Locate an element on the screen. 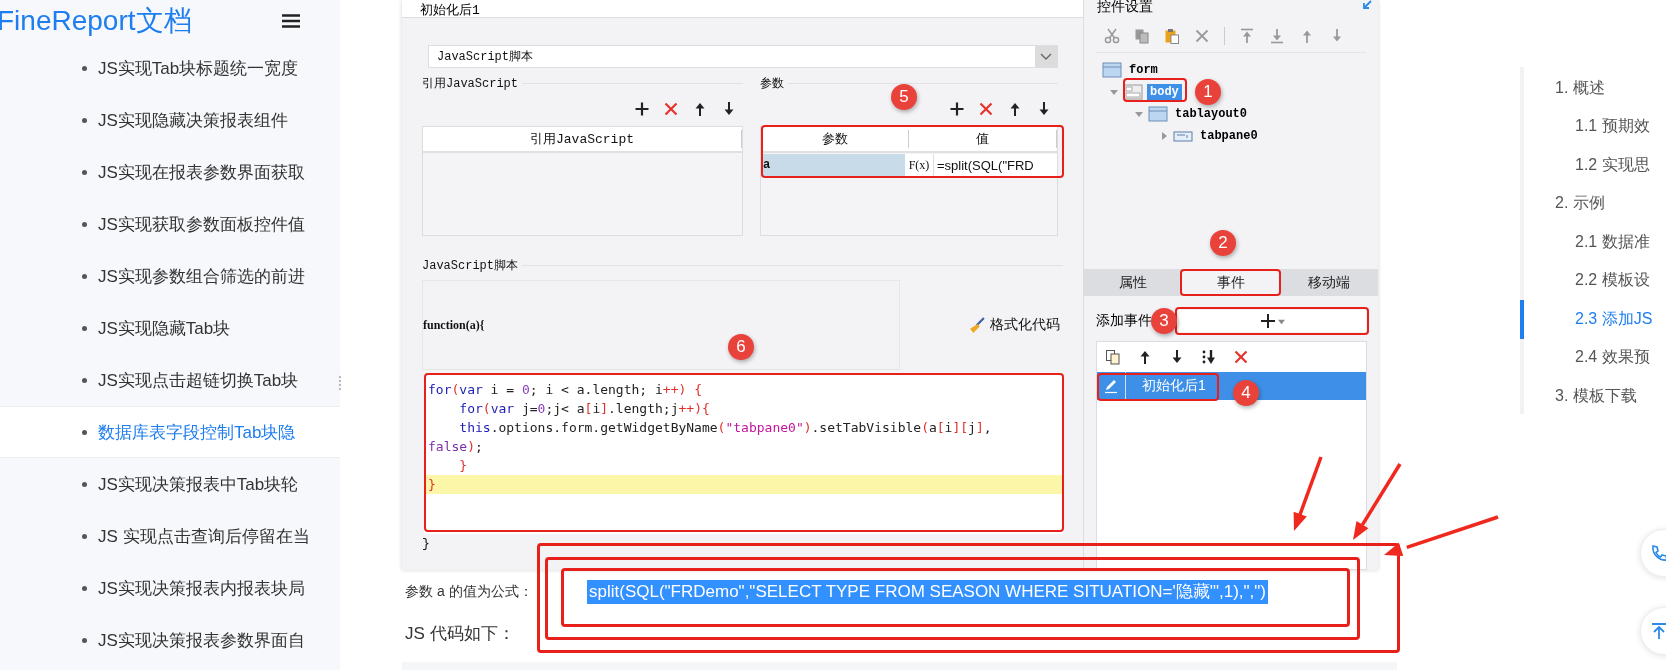 Image resolution: width=1666 pixels, height=670 pixels. broom-icon is located at coordinates (976, 325).